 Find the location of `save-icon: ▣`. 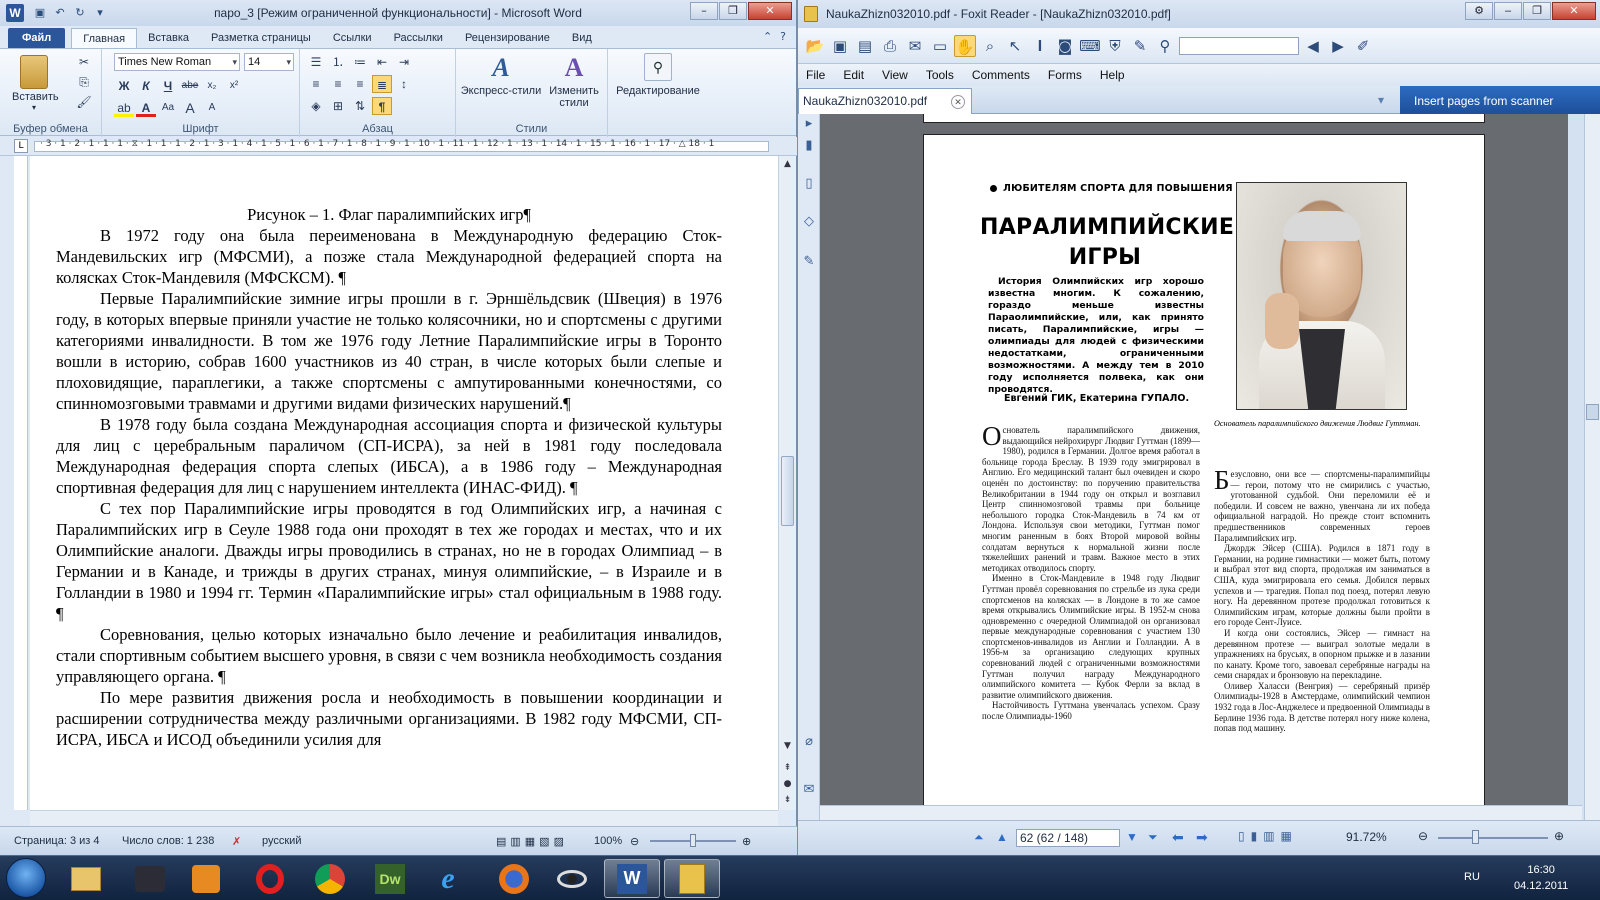

save-icon: ▣ is located at coordinates (840, 46).